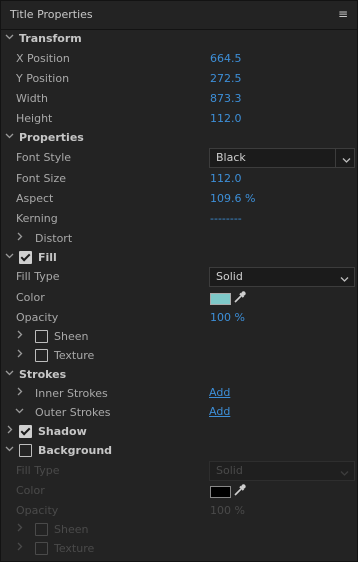  What do you see at coordinates (25, 450) in the screenshot?
I see `background-checkbox` at bounding box center [25, 450].